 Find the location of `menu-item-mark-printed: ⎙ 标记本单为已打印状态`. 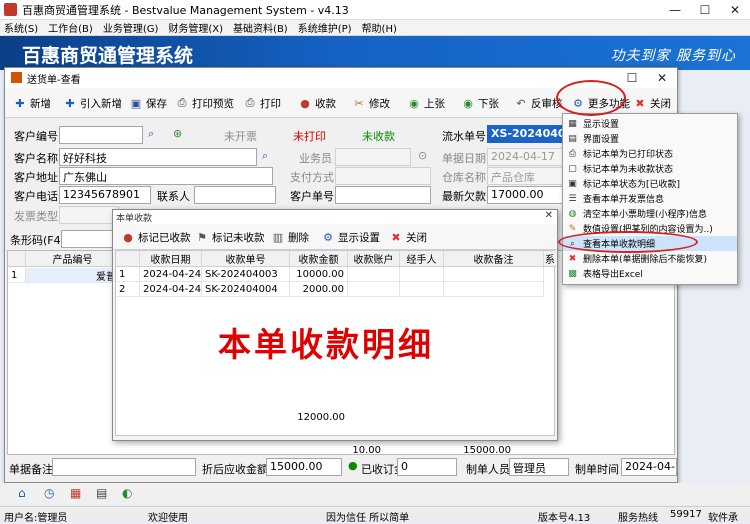

menu-item-mark-printed: ⎙ 标记本单为已打印状态 is located at coordinates (650, 153).